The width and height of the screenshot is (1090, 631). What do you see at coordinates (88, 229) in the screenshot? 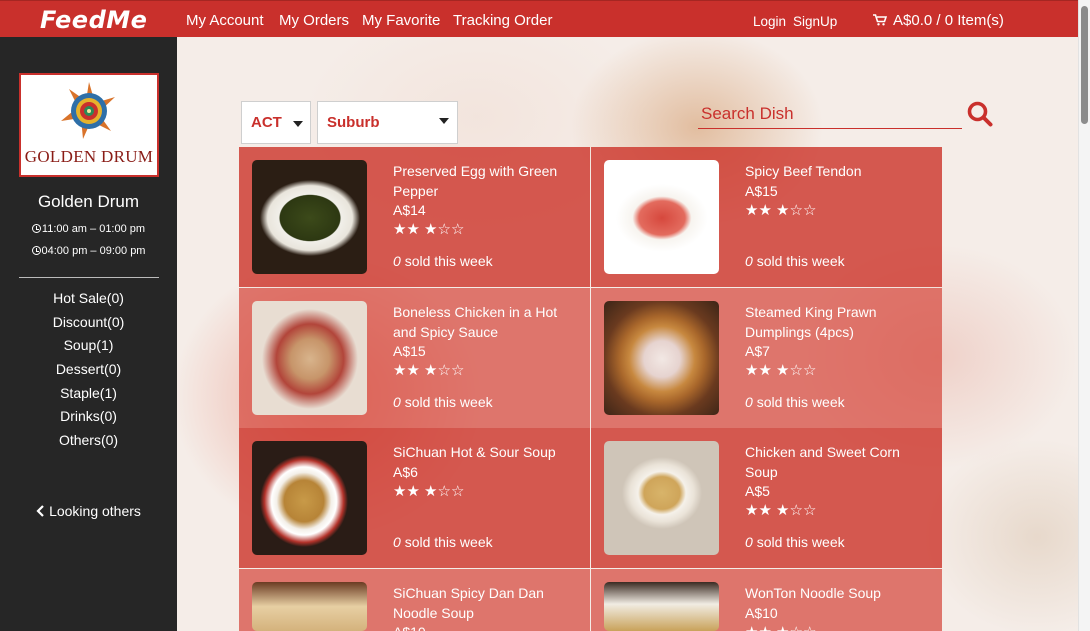
I see `opening-hours-1: 11:00 am – 01:00 pm` at bounding box center [88, 229].